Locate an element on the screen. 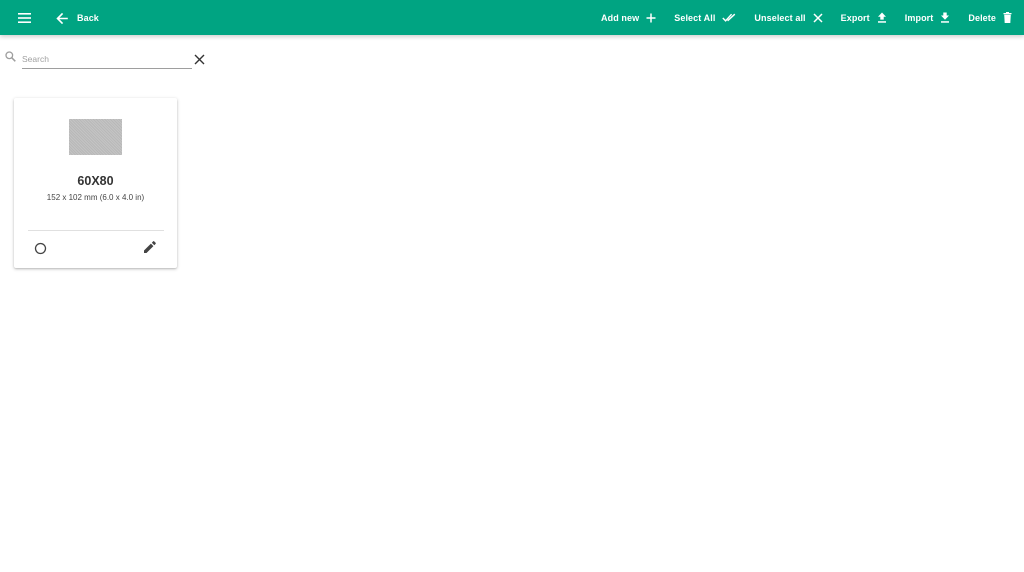  add-new-button: Add new is located at coordinates (628, 18).